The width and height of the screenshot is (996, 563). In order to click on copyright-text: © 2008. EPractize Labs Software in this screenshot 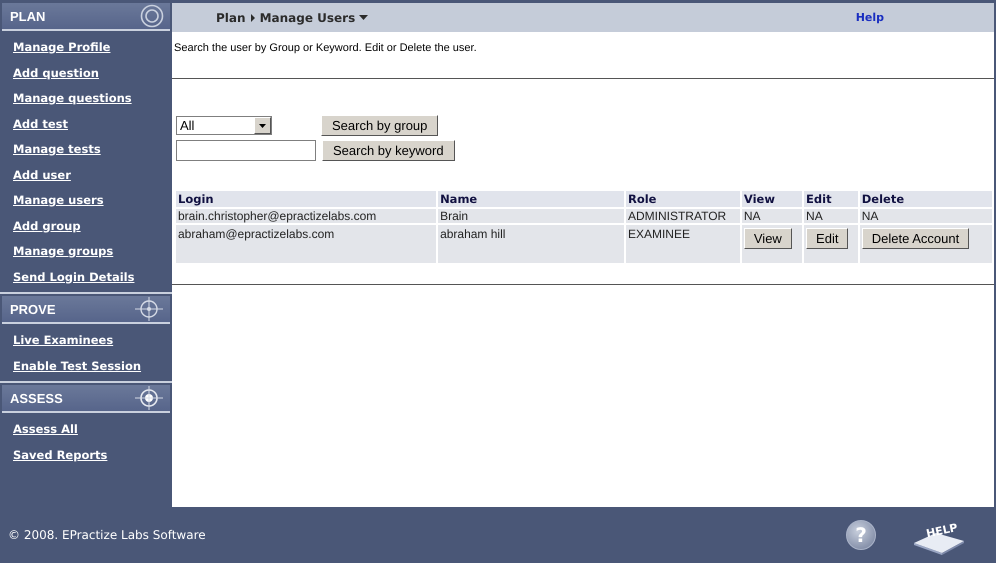, I will do `click(107, 535)`.